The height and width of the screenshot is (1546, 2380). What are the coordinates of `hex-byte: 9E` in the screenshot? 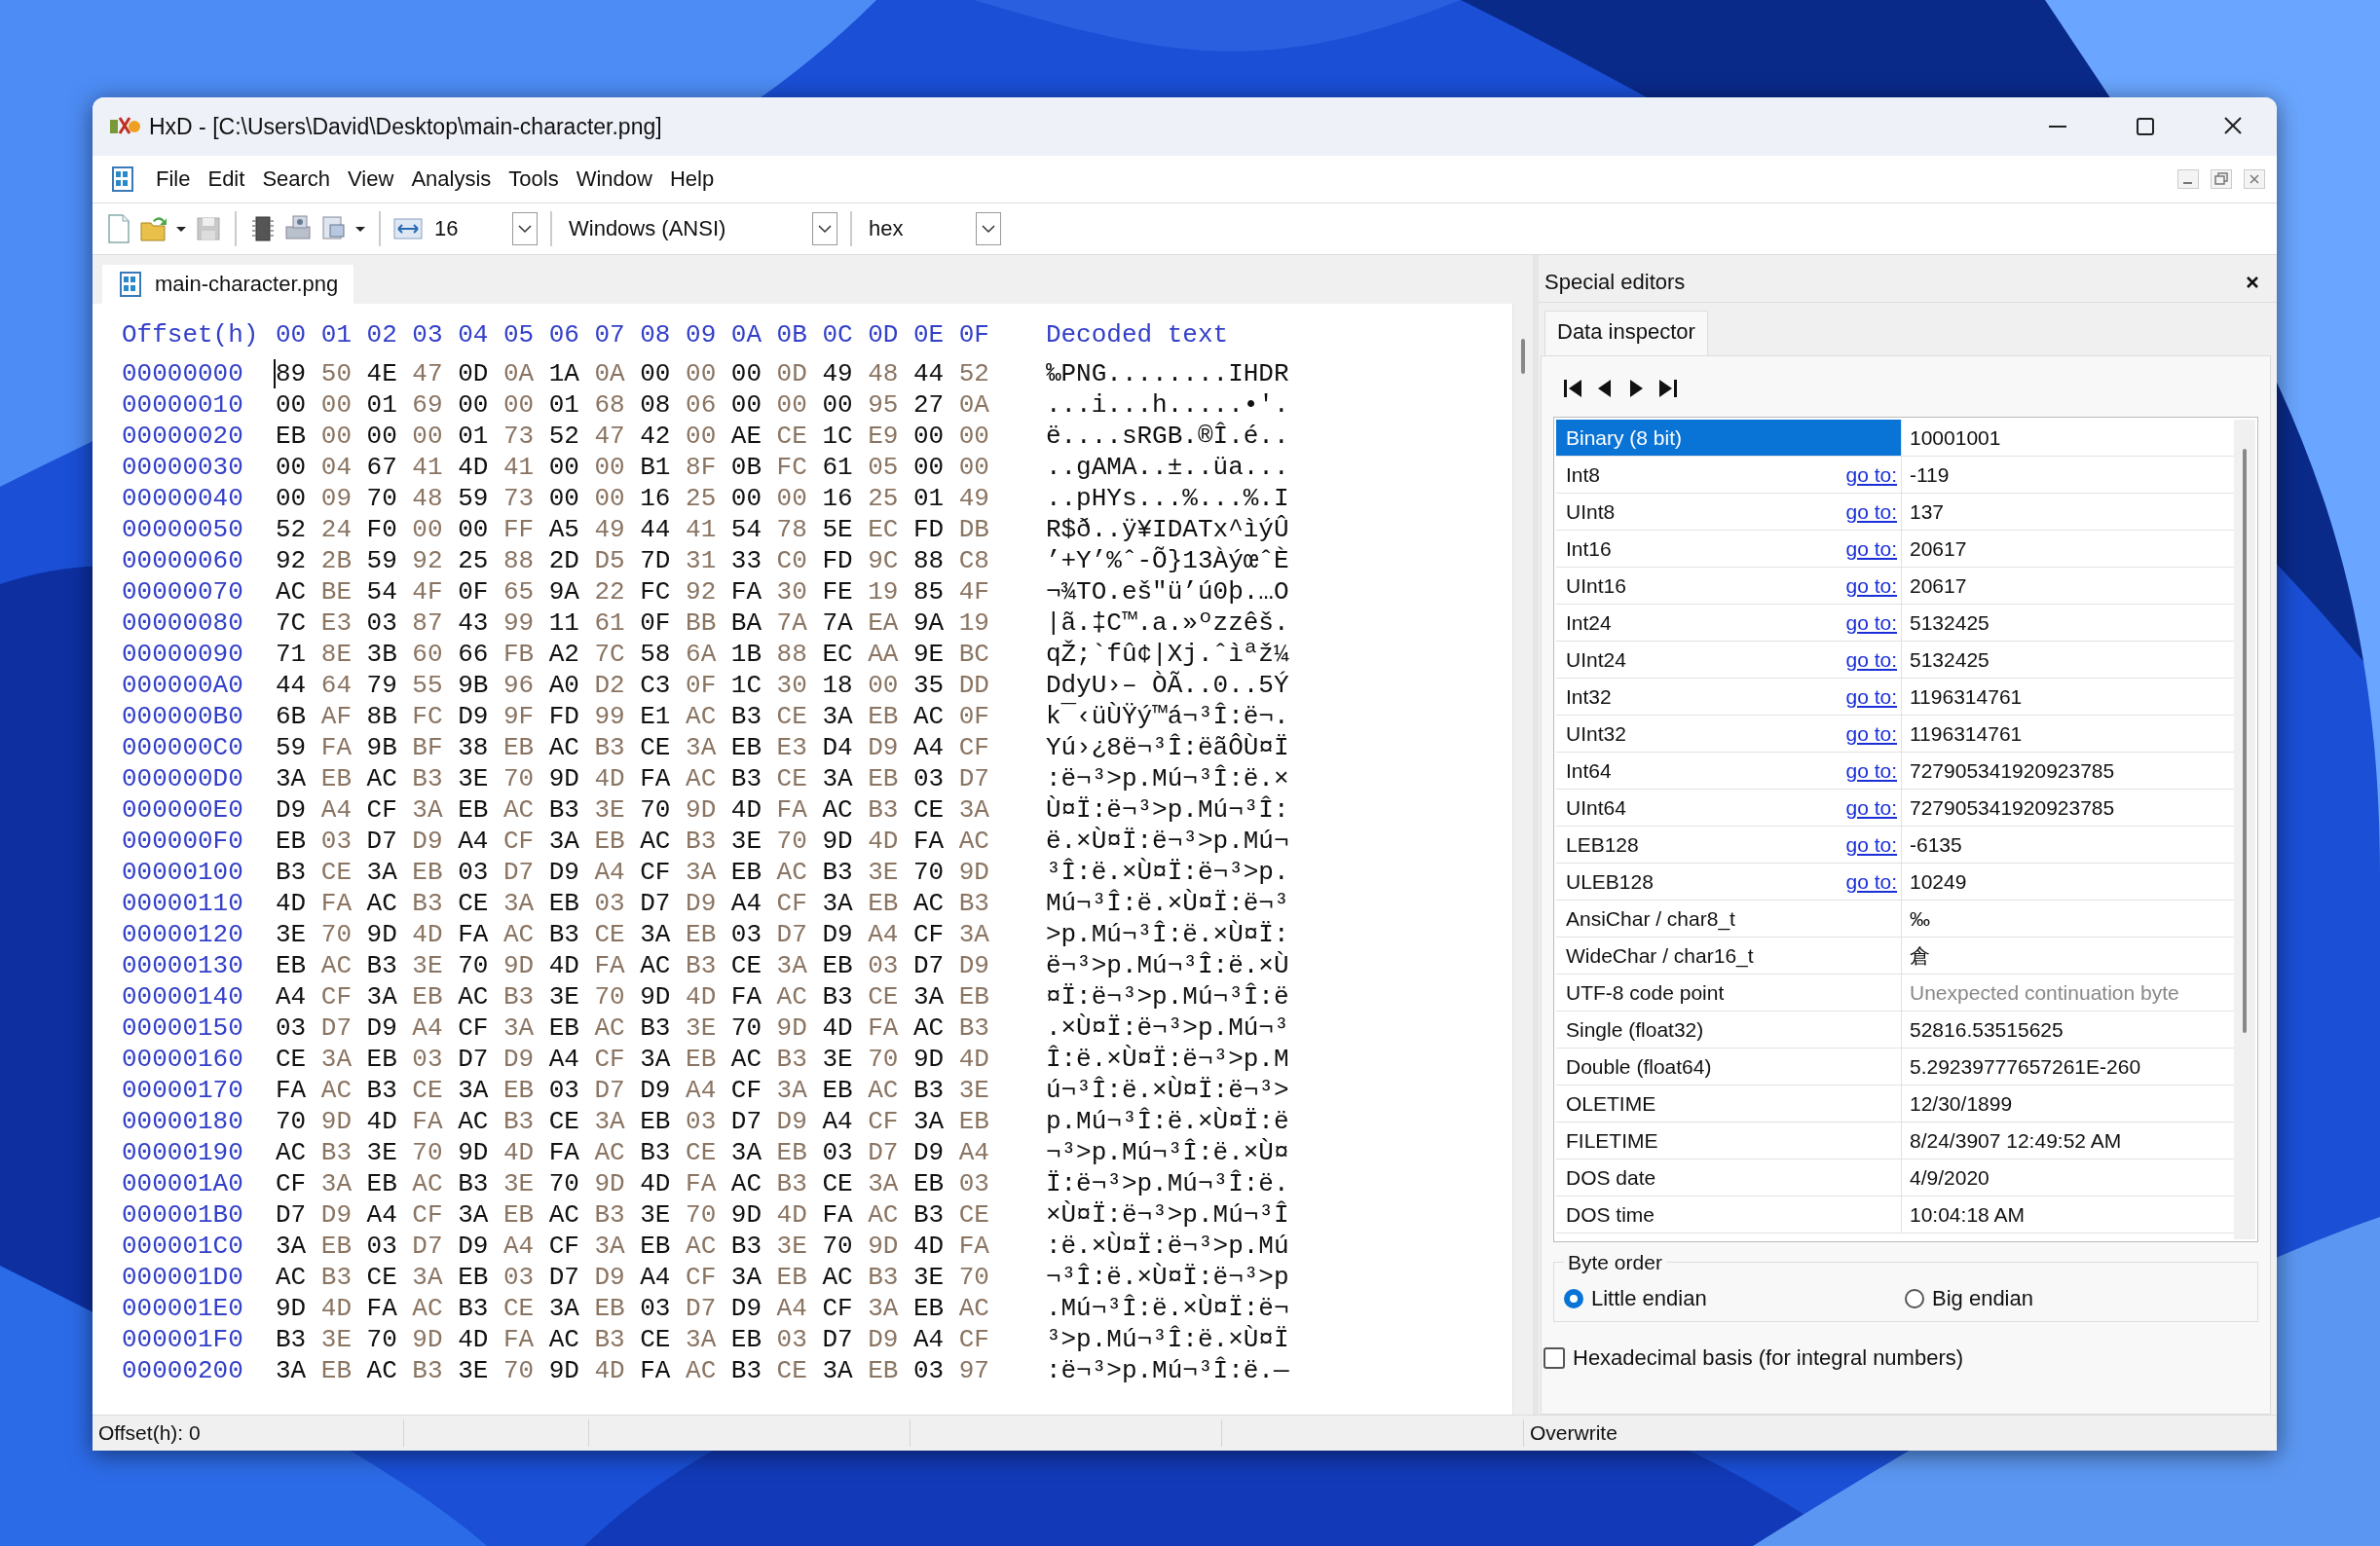 It's located at (928, 654).